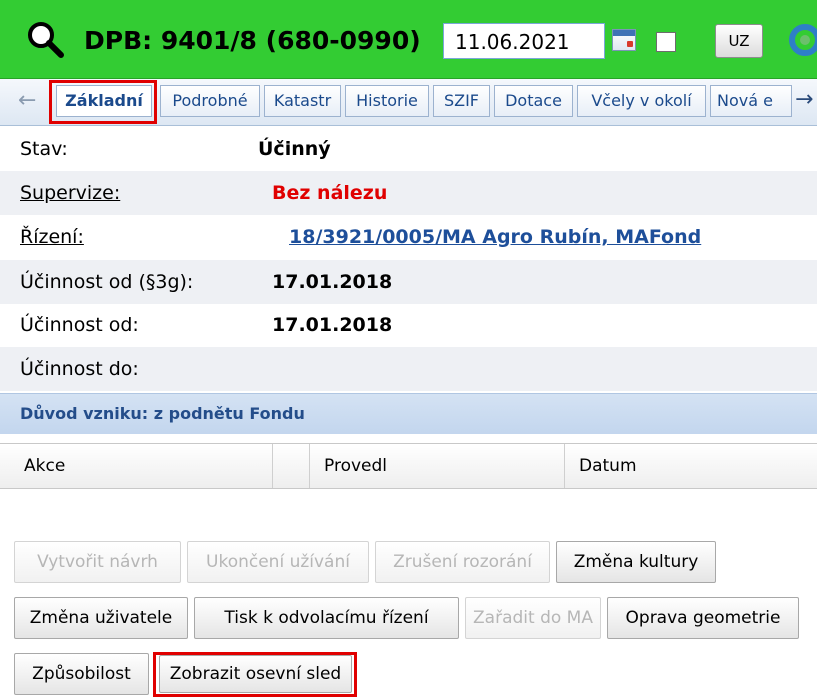  What do you see at coordinates (408, 149) in the screenshot?
I see `property-row-stav: Stav: Účinný` at bounding box center [408, 149].